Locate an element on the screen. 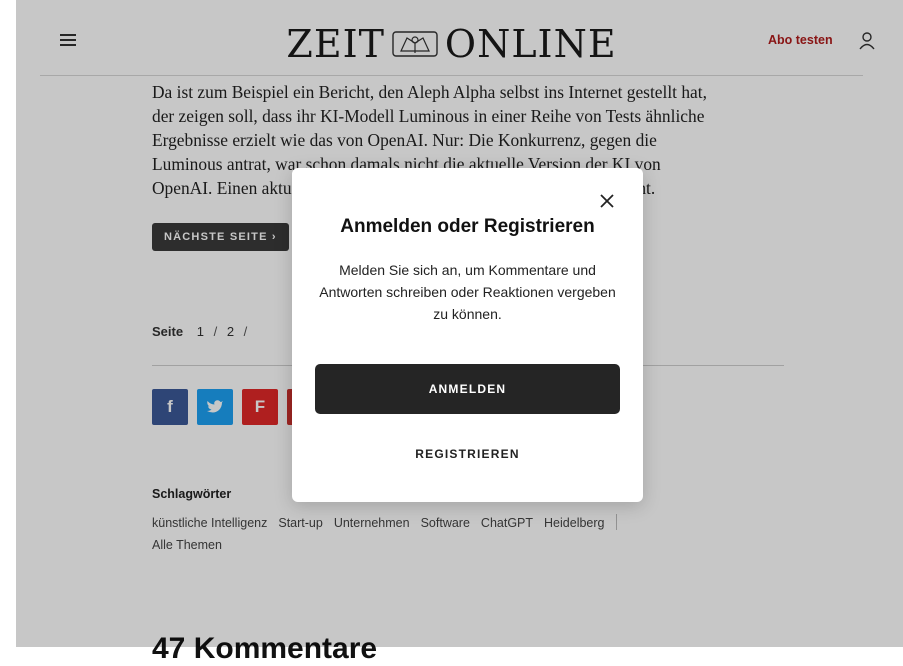 This screenshot has width=903, height=666. close-icon is located at coordinates (607, 201).